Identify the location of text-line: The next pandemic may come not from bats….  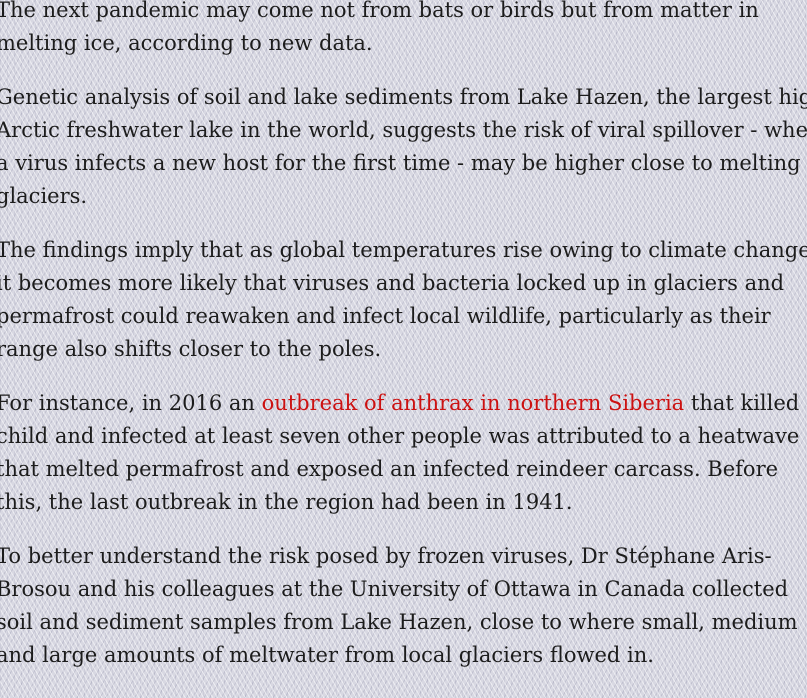
(379, 11).